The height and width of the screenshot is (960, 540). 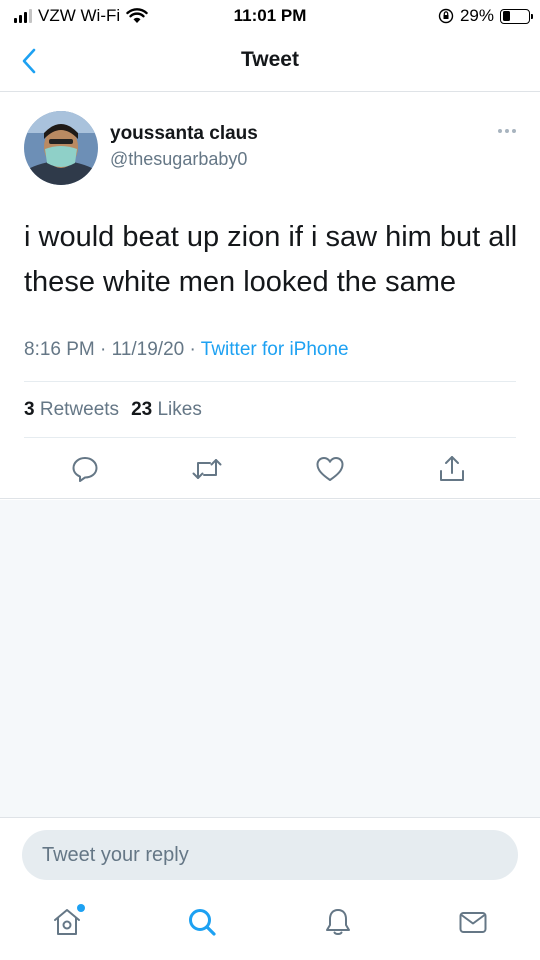 I want to click on share-icon, so click(x=452, y=468).